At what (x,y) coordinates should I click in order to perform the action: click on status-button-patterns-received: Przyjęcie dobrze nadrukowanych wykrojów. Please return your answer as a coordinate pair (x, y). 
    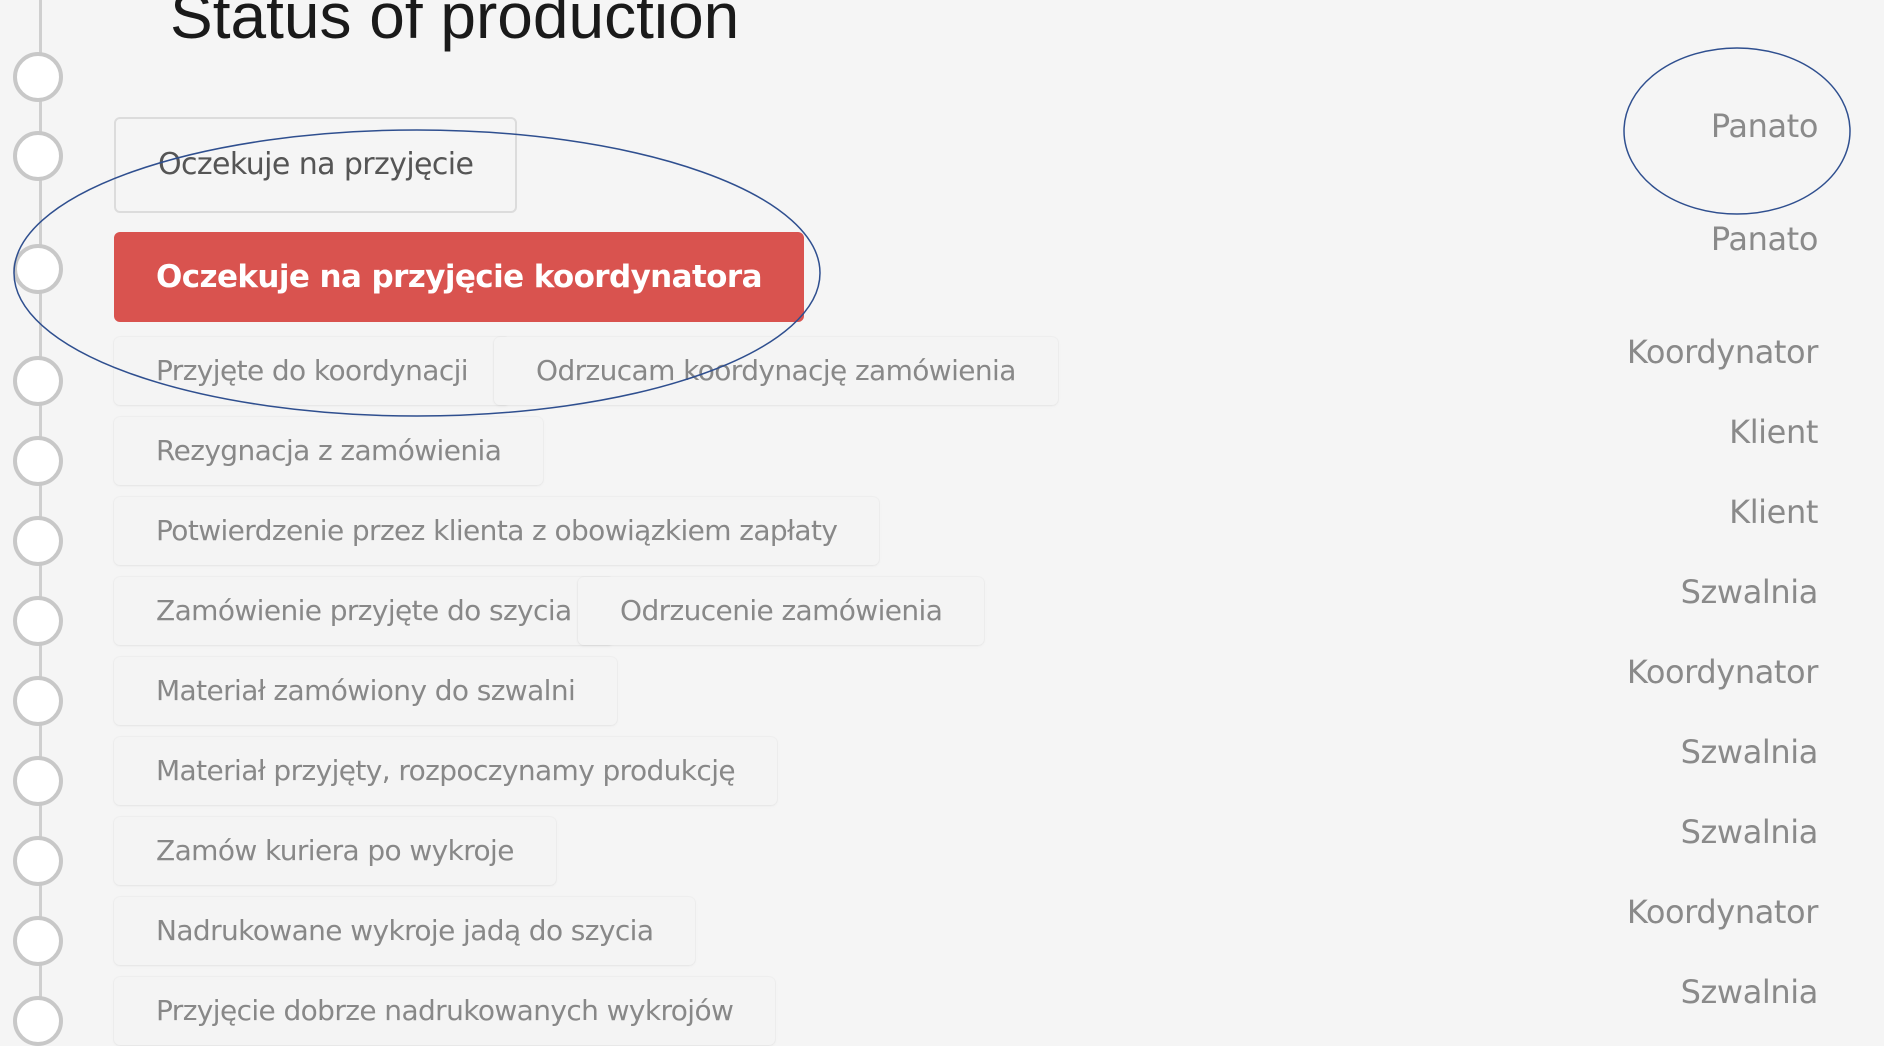
    Looking at the image, I should click on (445, 1011).